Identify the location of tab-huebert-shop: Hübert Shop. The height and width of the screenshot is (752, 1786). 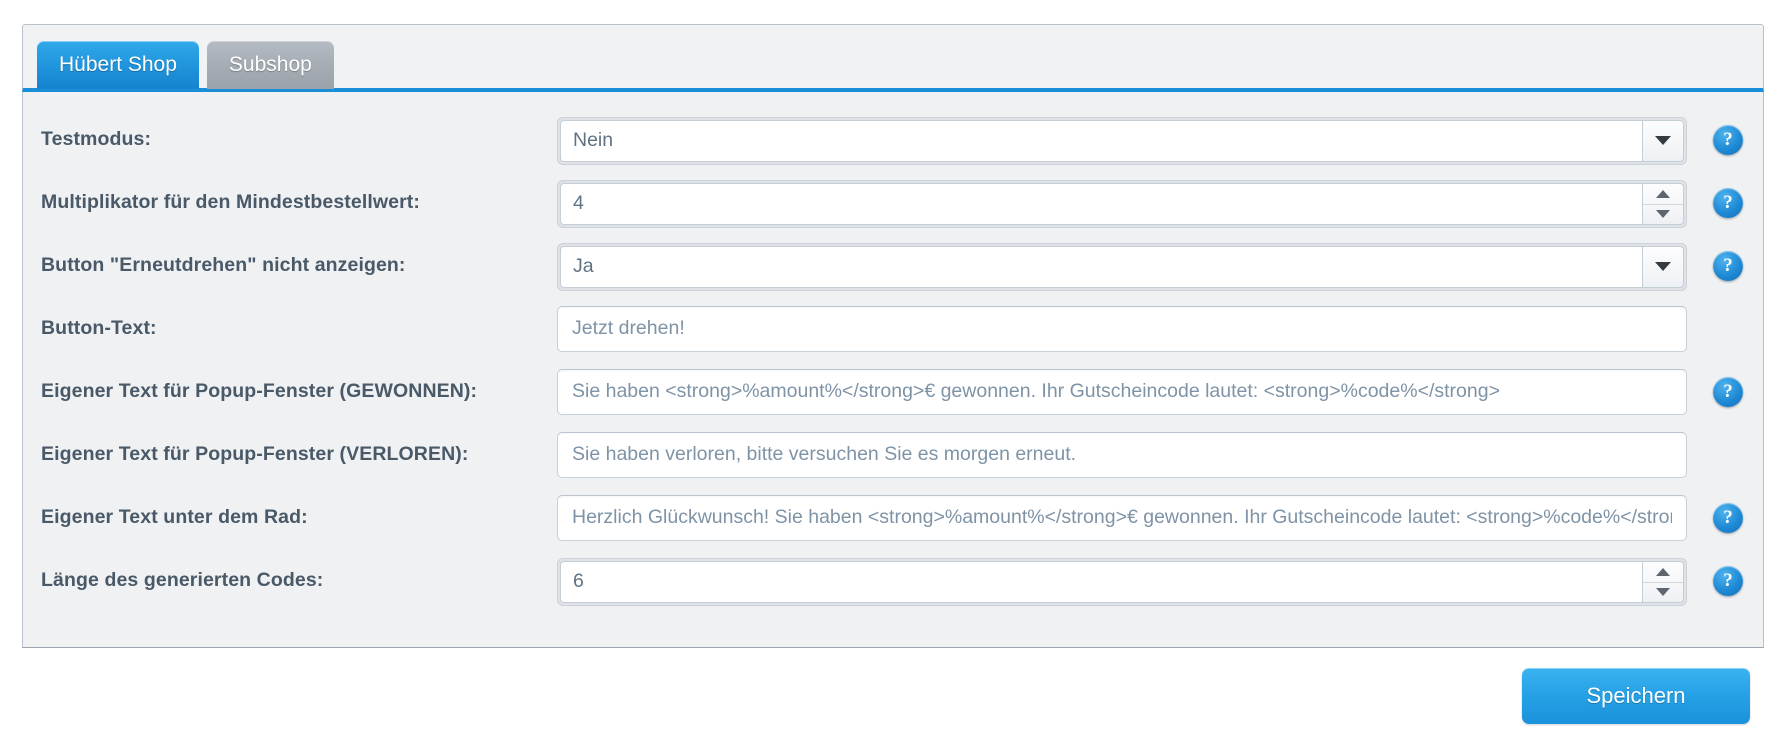
(118, 65).